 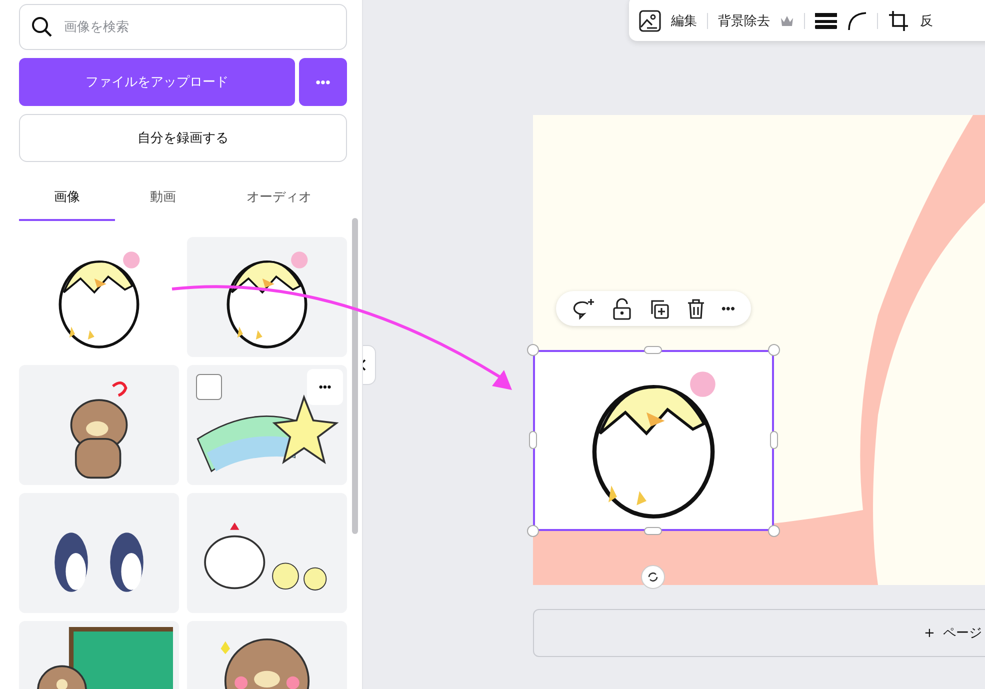 What do you see at coordinates (67, 198) in the screenshot?
I see `tab: 画像` at bounding box center [67, 198].